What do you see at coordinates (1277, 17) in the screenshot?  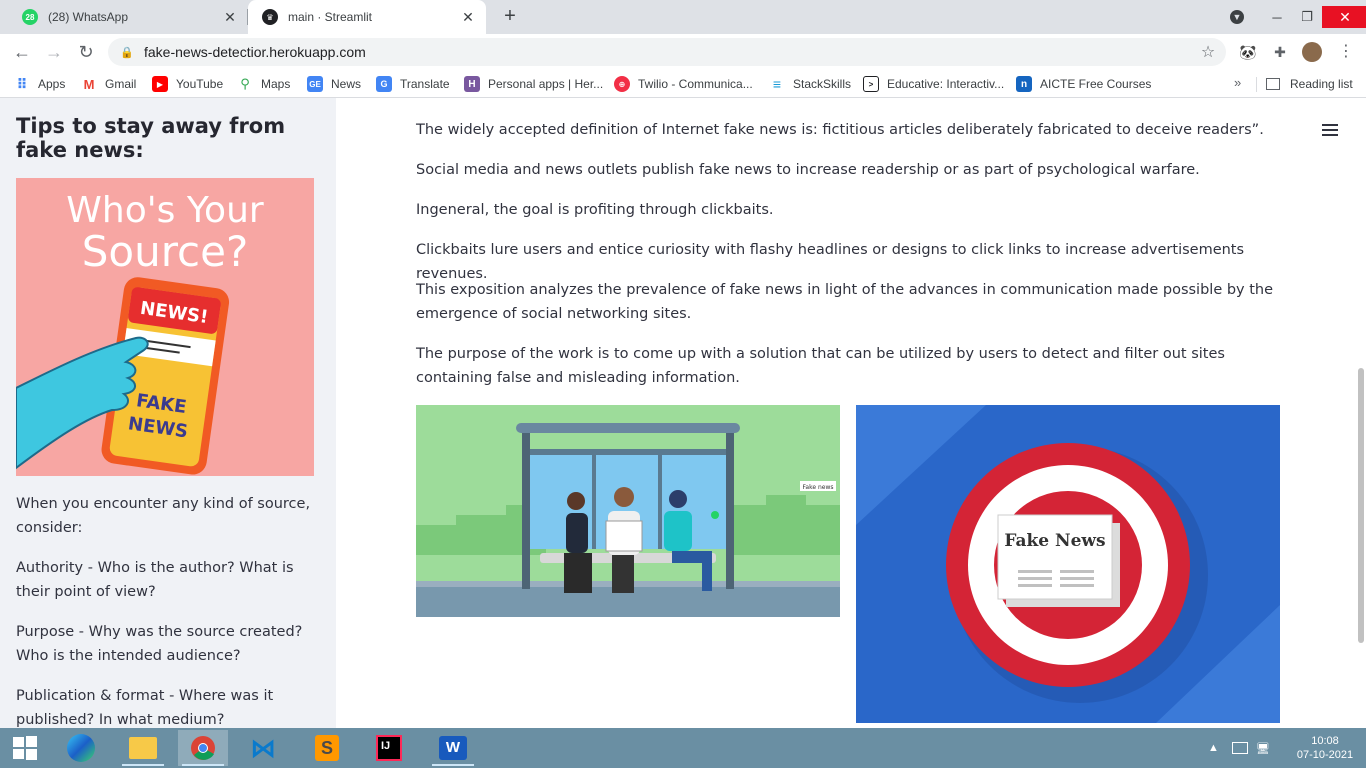 I see `minimize-button: ─` at bounding box center [1277, 17].